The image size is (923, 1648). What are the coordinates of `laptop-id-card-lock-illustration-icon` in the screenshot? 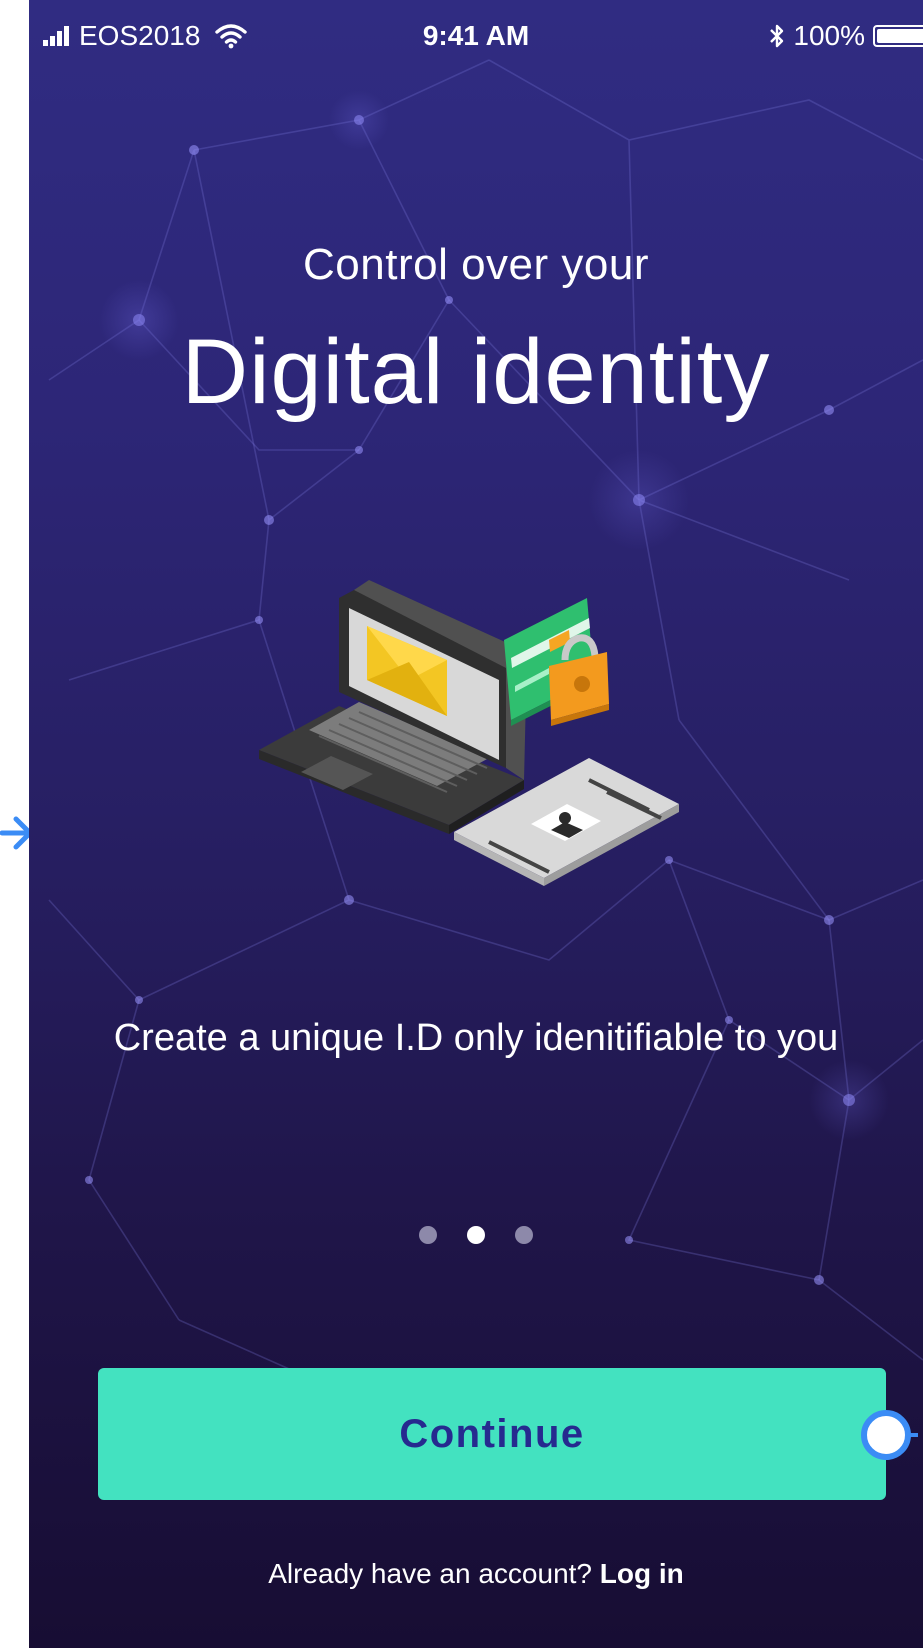 It's located at (469, 733).